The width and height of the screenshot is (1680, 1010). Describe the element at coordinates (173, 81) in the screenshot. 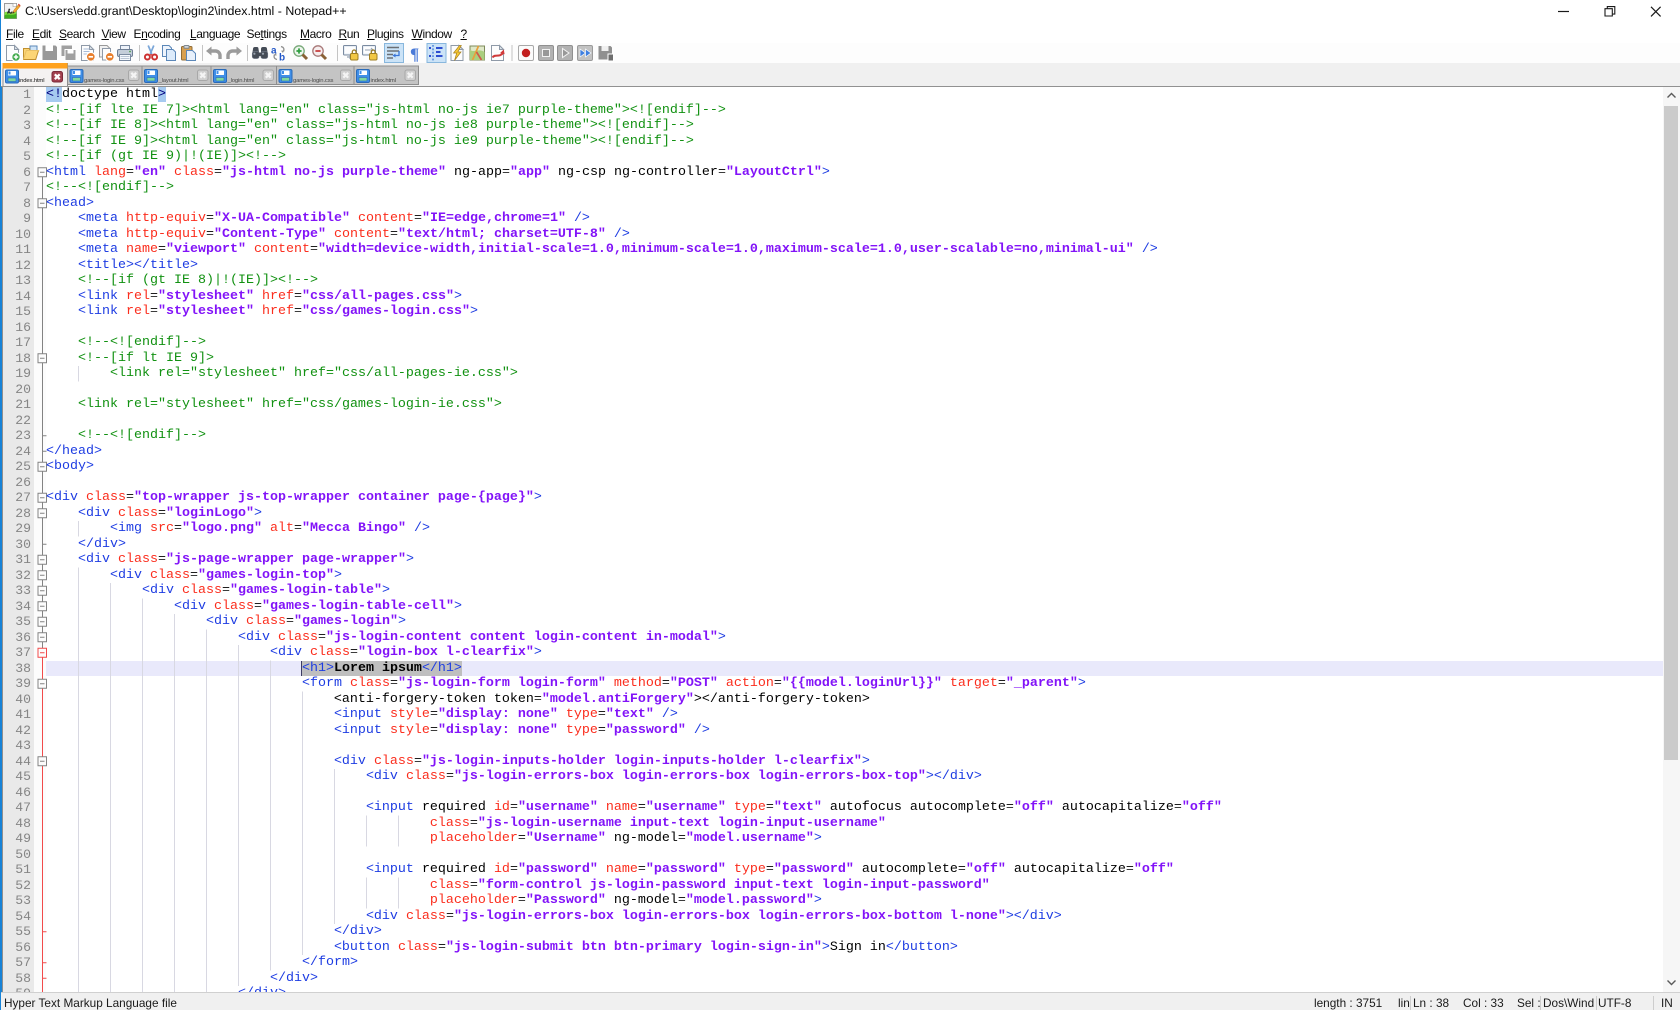

I see `svg-text: _layout.html` at that location.